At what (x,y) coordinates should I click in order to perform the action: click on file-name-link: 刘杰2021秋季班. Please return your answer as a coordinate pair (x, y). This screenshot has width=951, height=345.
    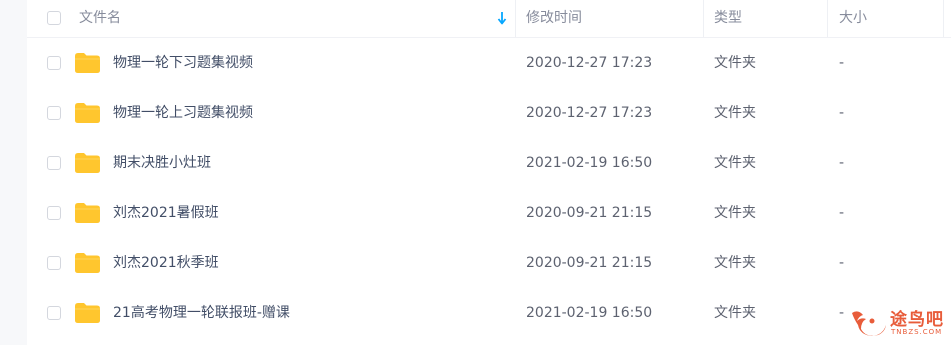
    Looking at the image, I should click on (166, 263).